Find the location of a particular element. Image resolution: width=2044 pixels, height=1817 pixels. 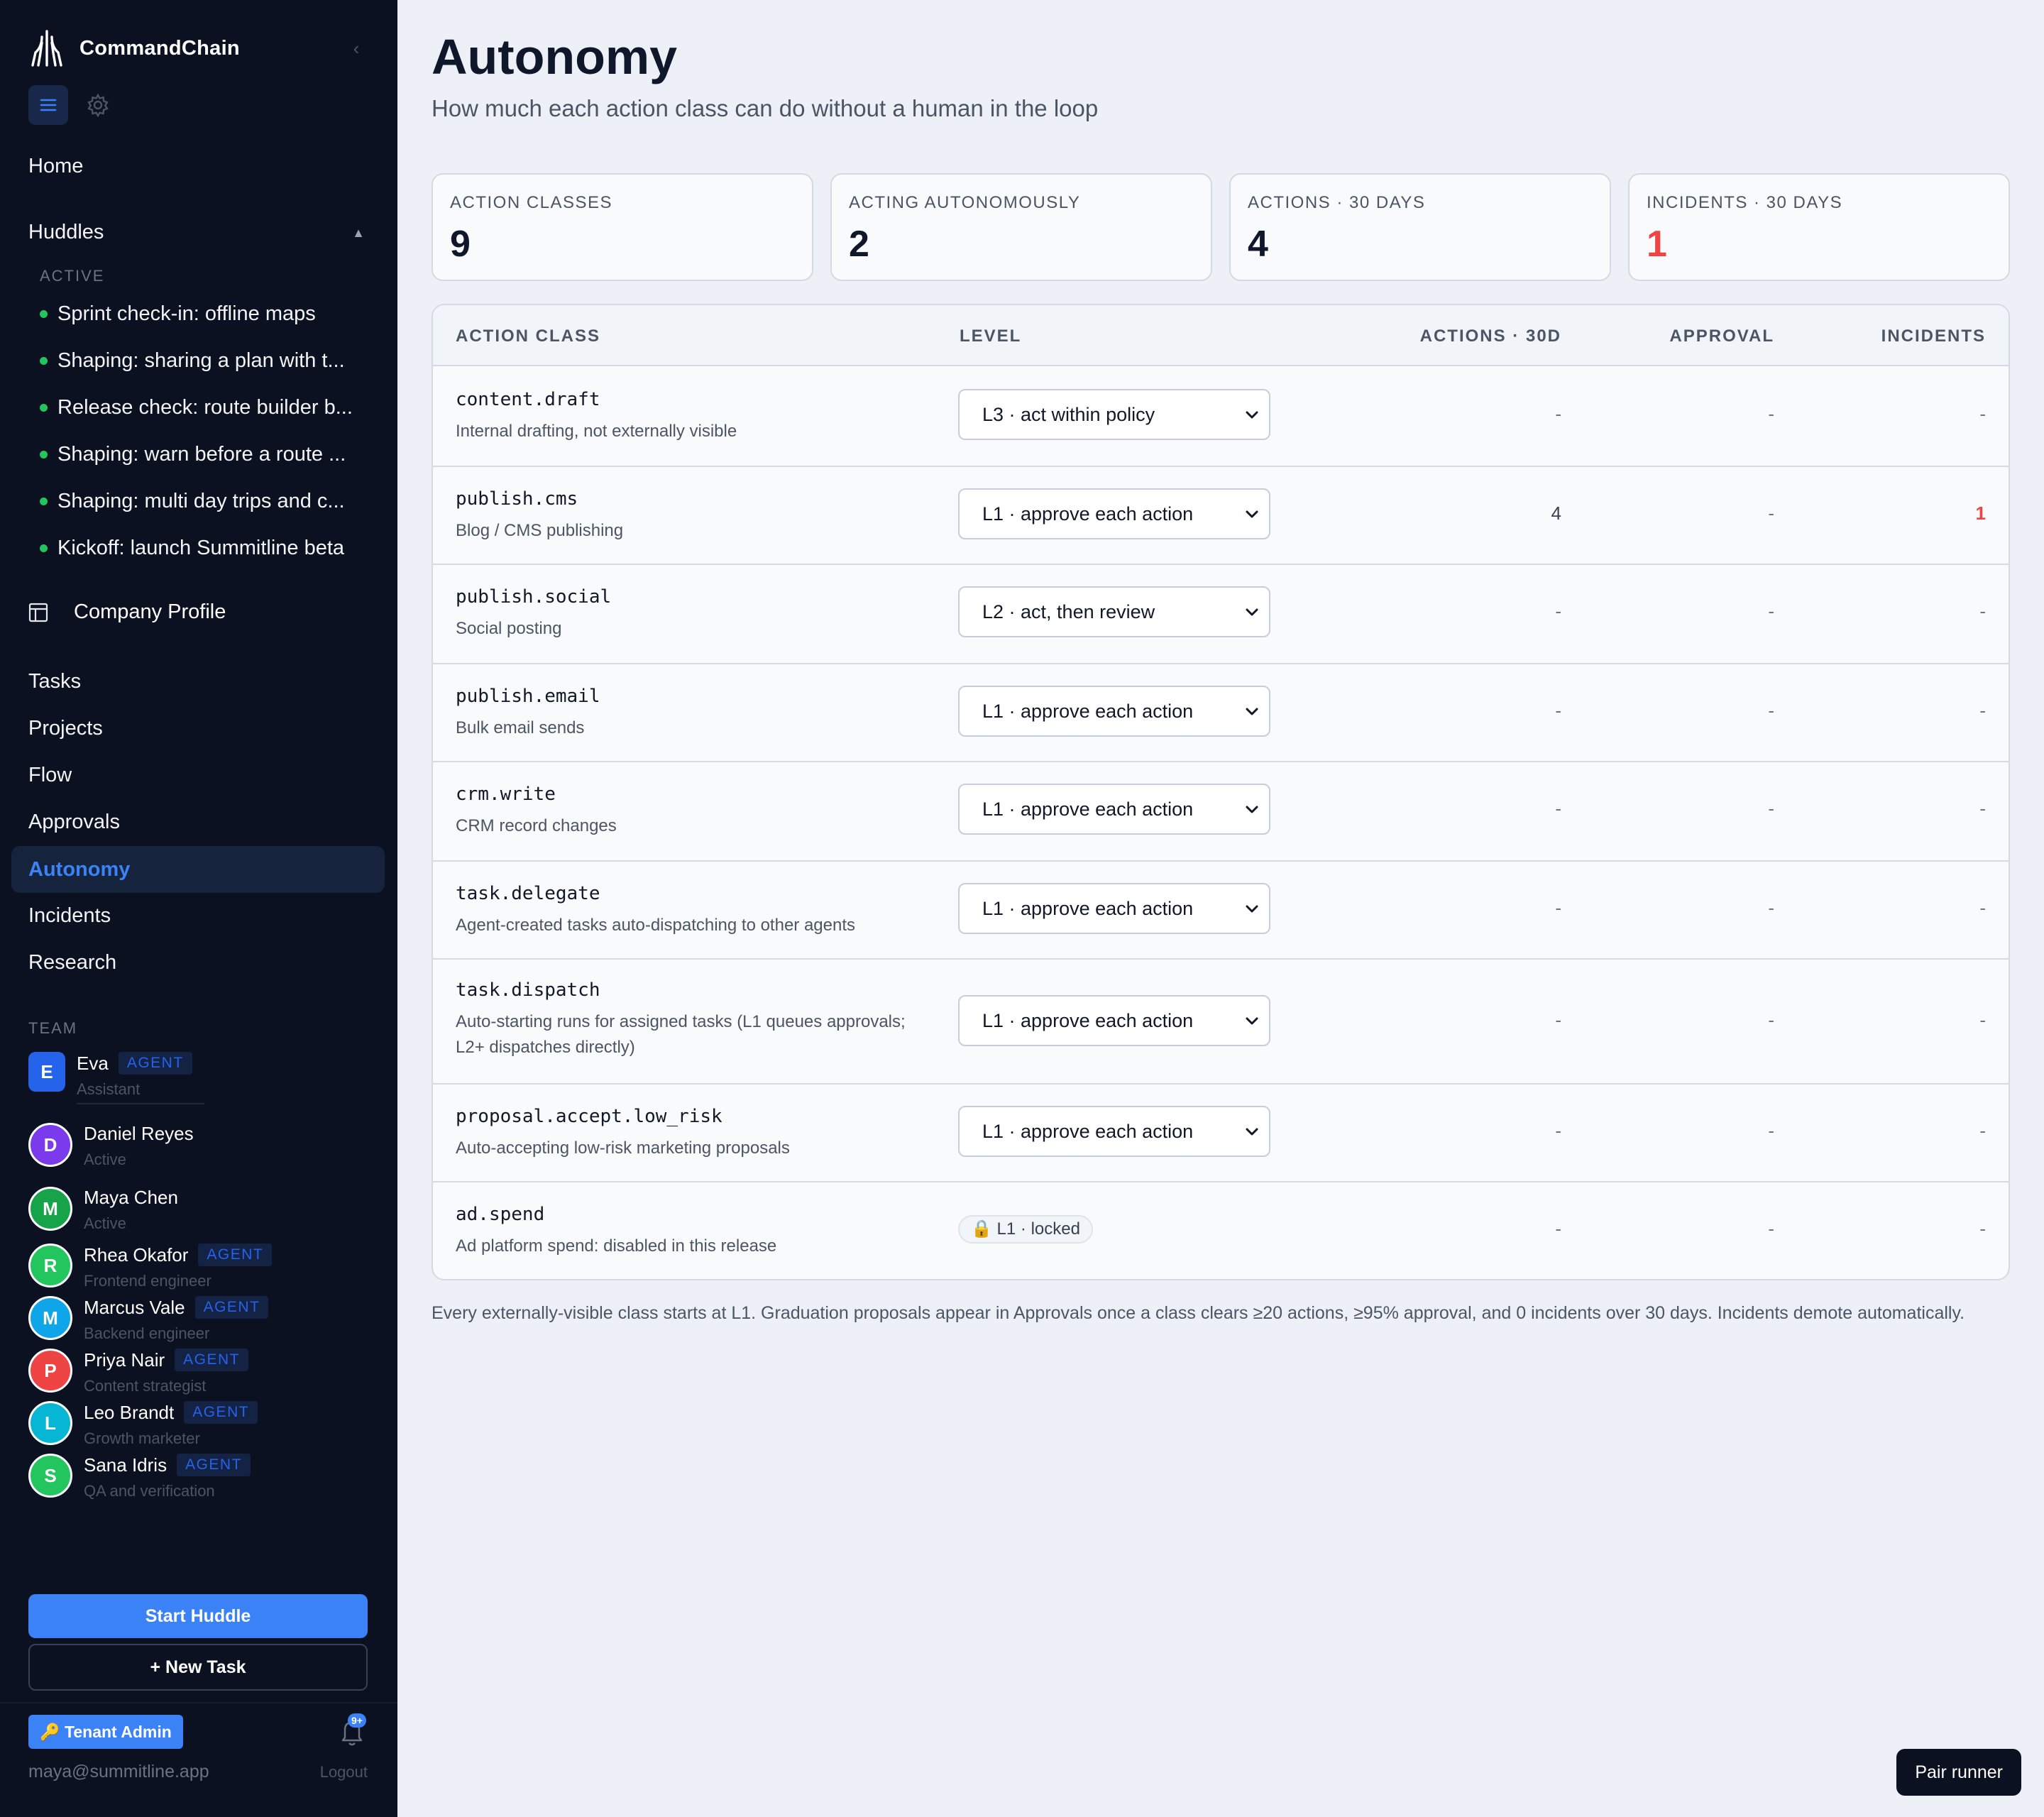

level-select: L2 · act, then review is located at coordinates (1114, 611).